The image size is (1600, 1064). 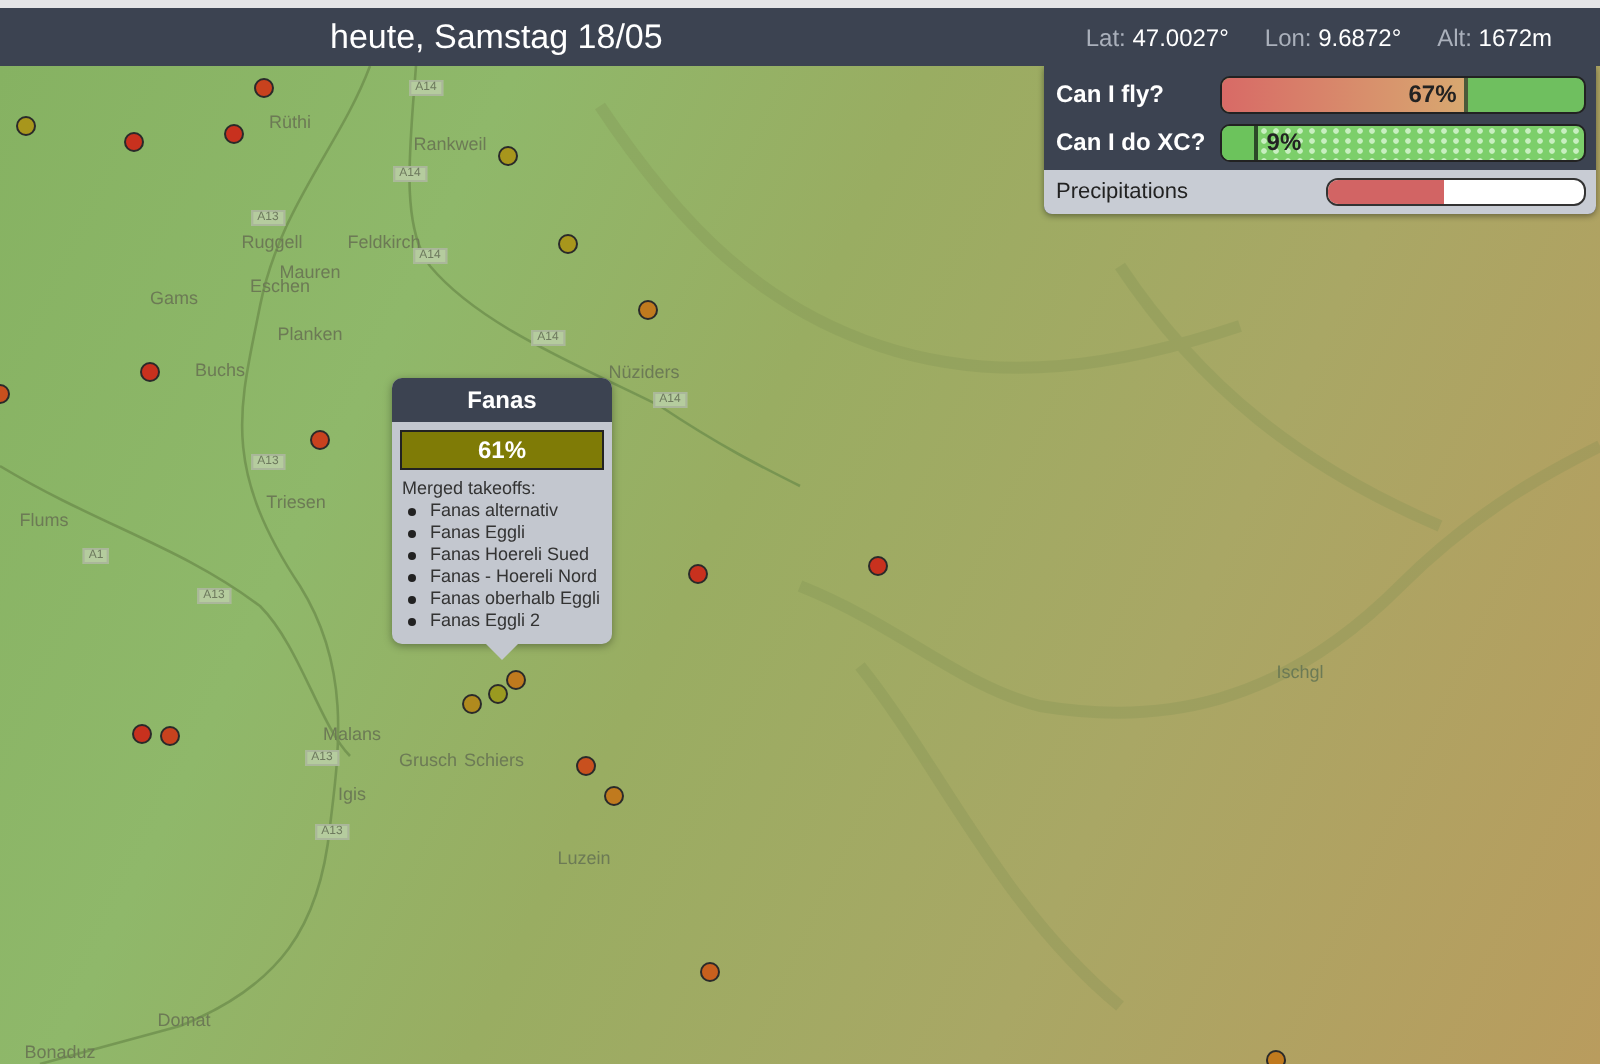 What do you see at coordinates (60, 1052) in the screenshot?
I see `place-label: Bonaduz` at bounding box center [60, 1052].